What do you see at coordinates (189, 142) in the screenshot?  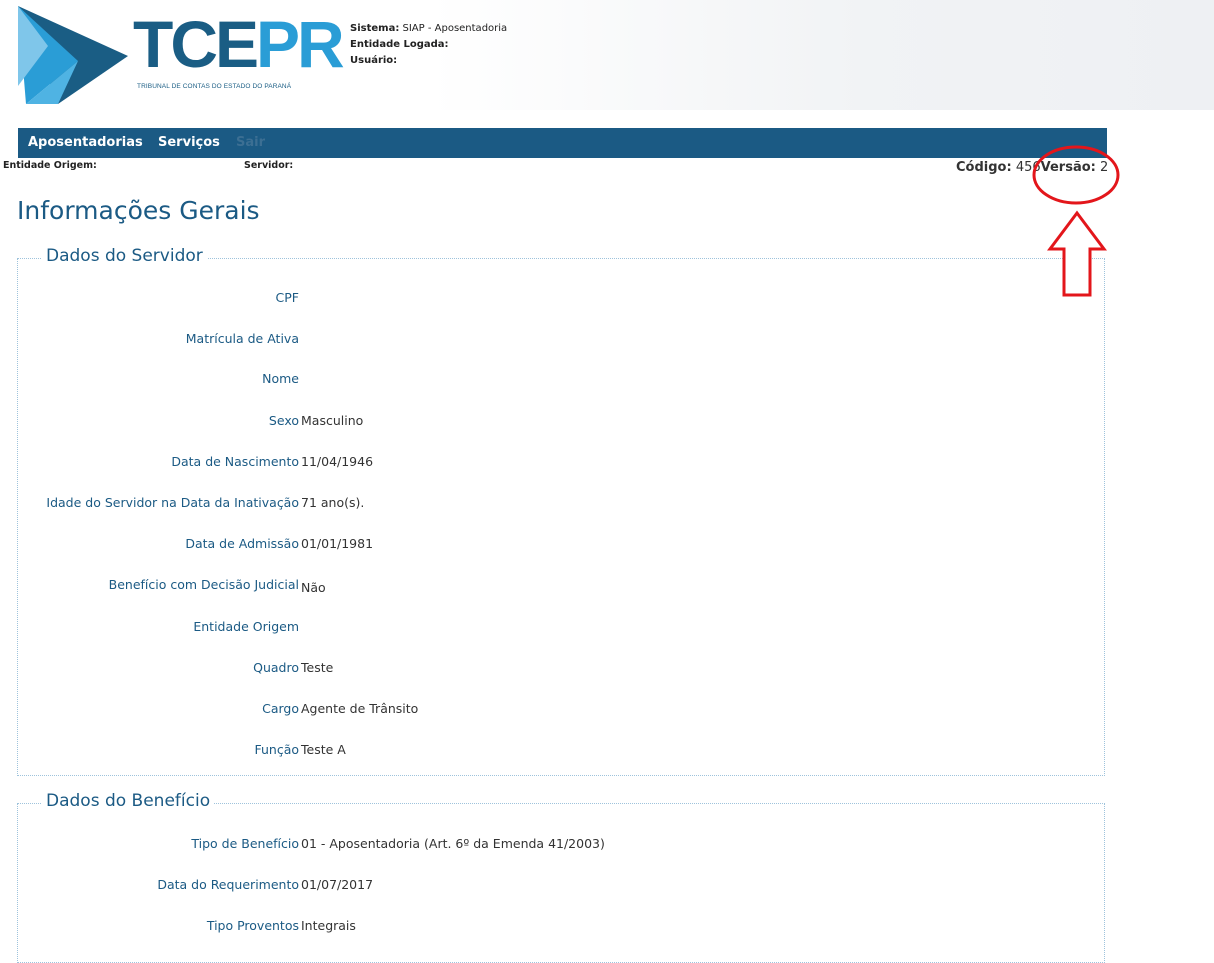 I see `menu-item-servicos: Serviços` at bounding box center [189, 142].